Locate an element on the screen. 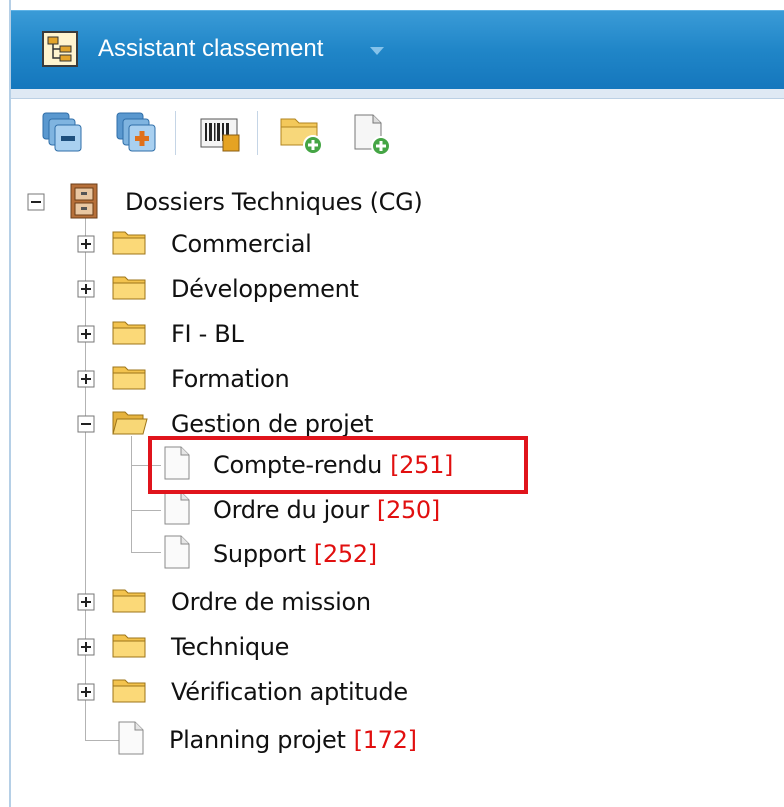  tree-structure-icon is located at coordinates (60, 49).